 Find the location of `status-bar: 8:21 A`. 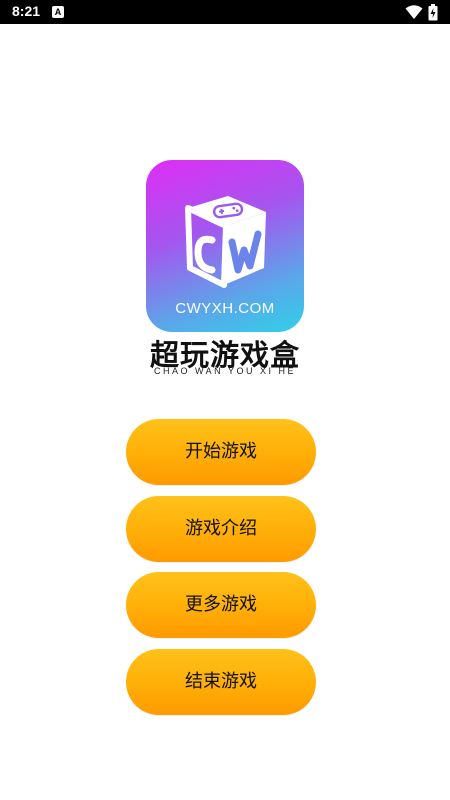

status-bar: 8:21 A is located at coordinates (225, 12).